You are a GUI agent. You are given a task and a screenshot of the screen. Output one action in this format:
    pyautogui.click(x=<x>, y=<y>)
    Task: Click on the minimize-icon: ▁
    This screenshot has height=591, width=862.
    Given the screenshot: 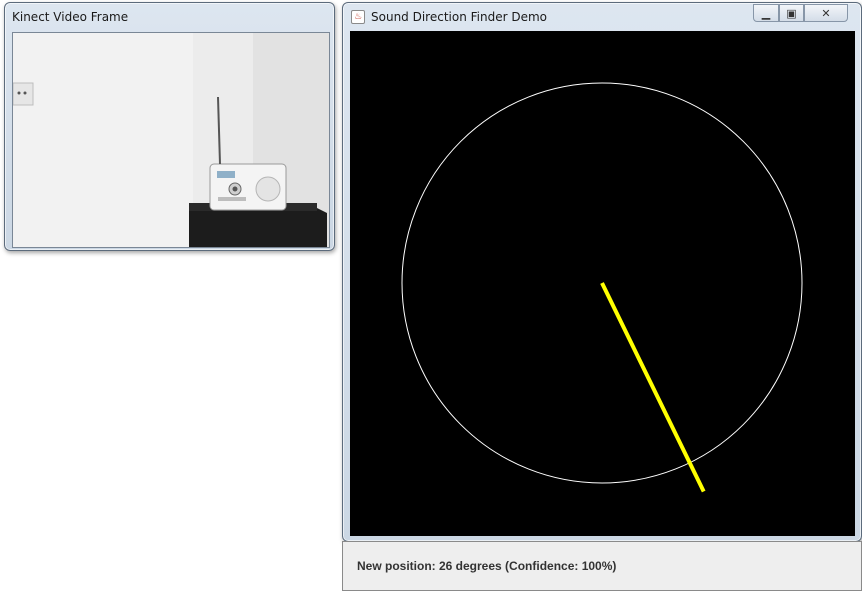 What is the action you would take?
    pyautogui.click(x=766, y=13)
    